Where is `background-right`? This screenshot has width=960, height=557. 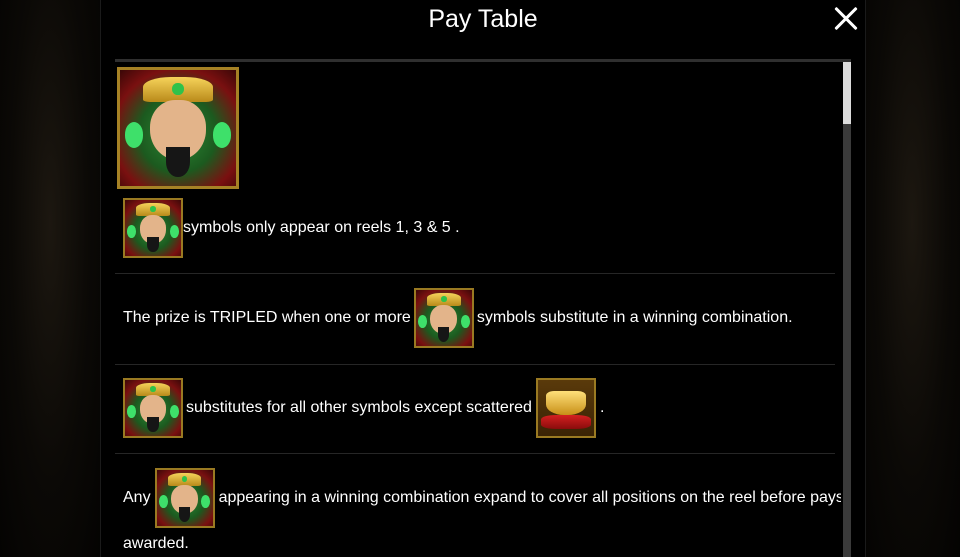
background-right is located at coordinates (912, 278).